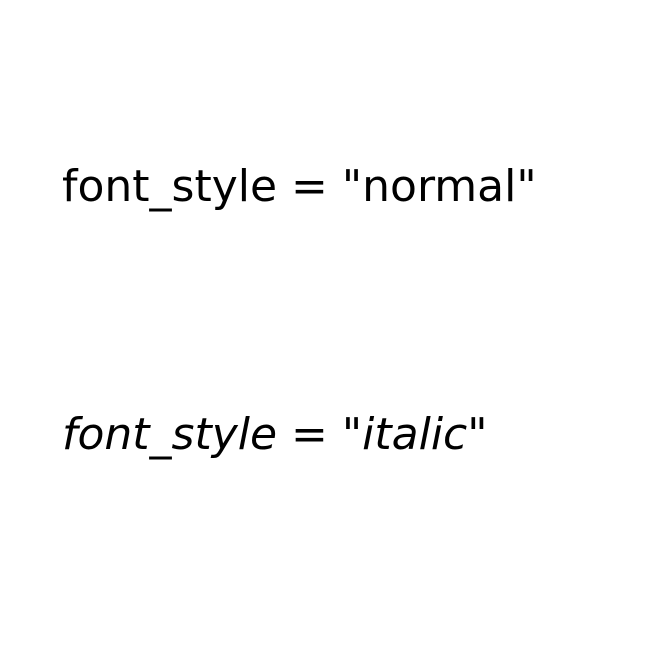  Describe the element at coordinates (415, 434) in the screenshot. I see `property-value: italic` at that location.